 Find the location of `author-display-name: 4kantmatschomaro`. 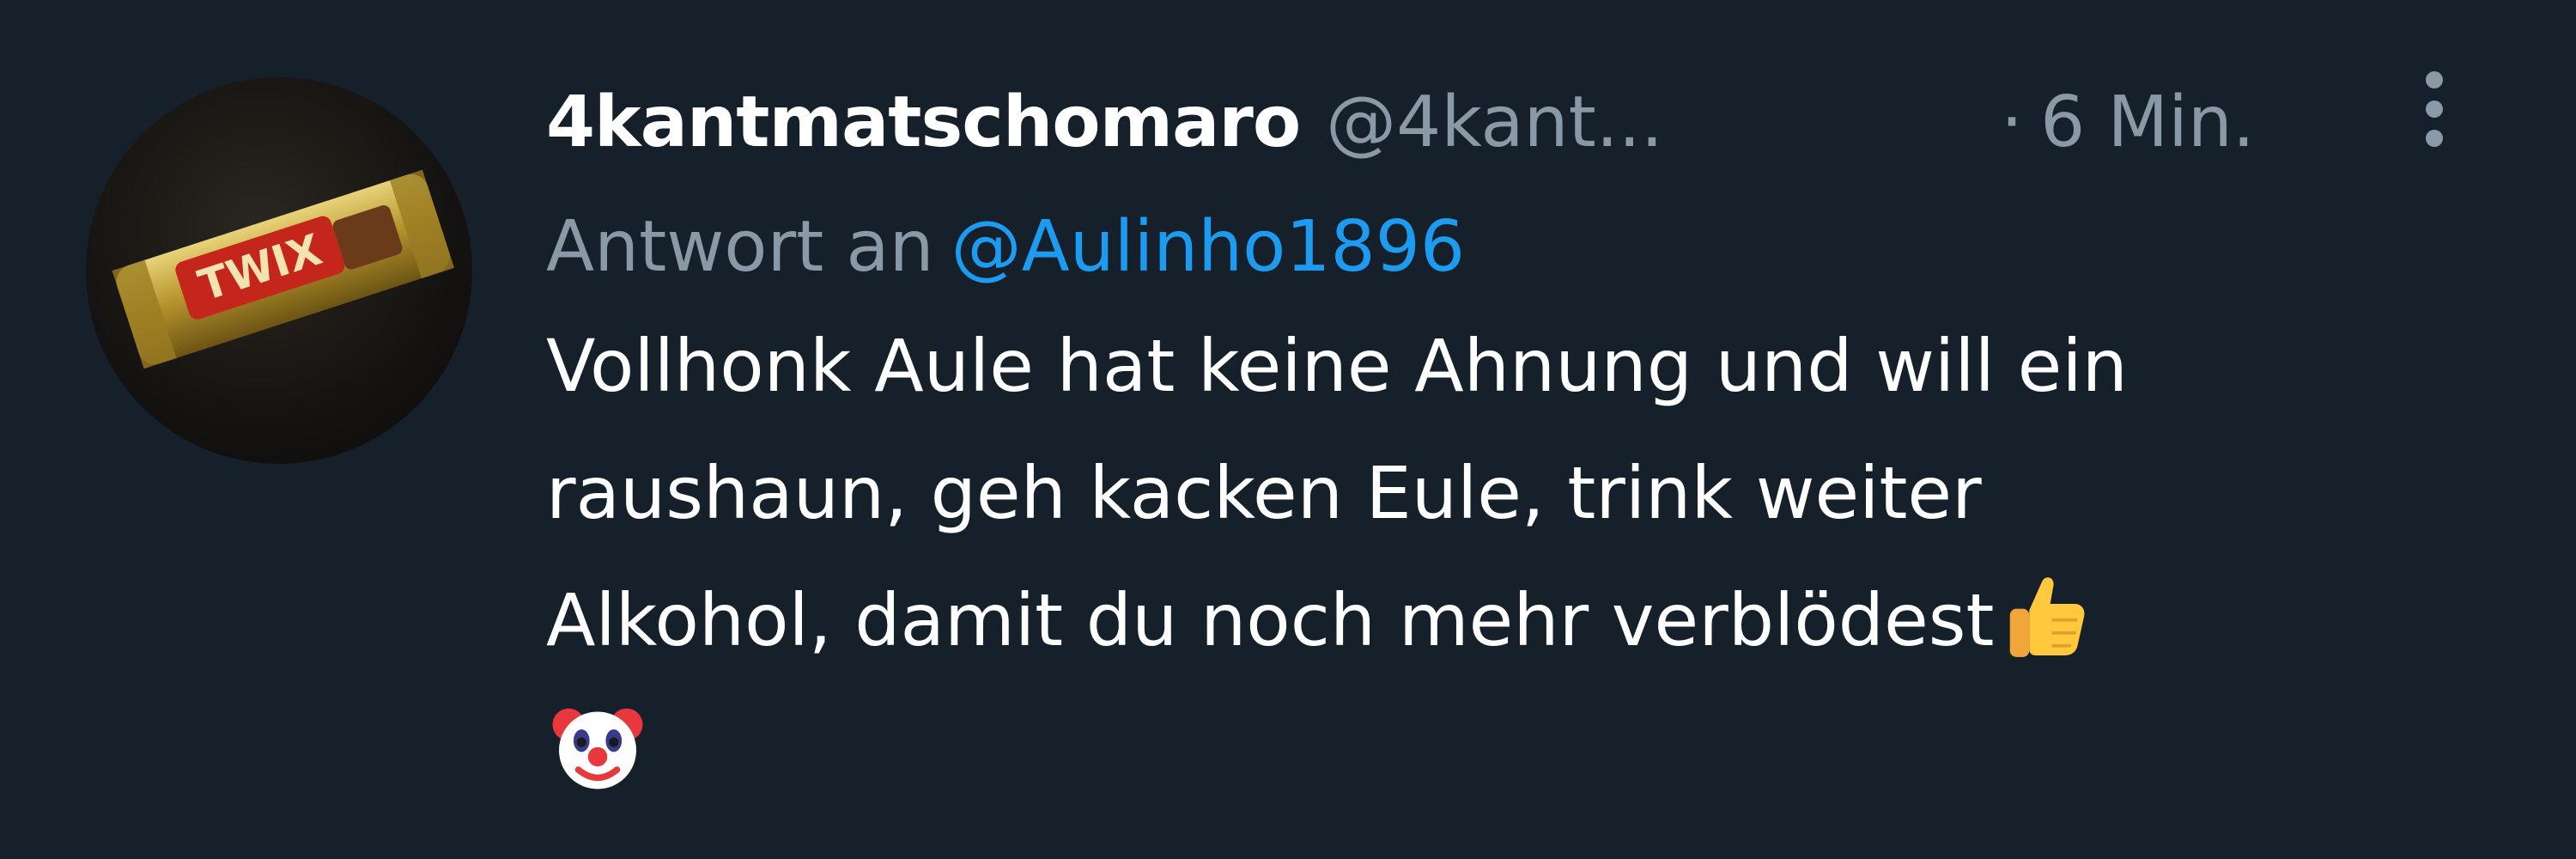

author-display-name: 4kantmatschomaro is located at coordinates (924, 123).